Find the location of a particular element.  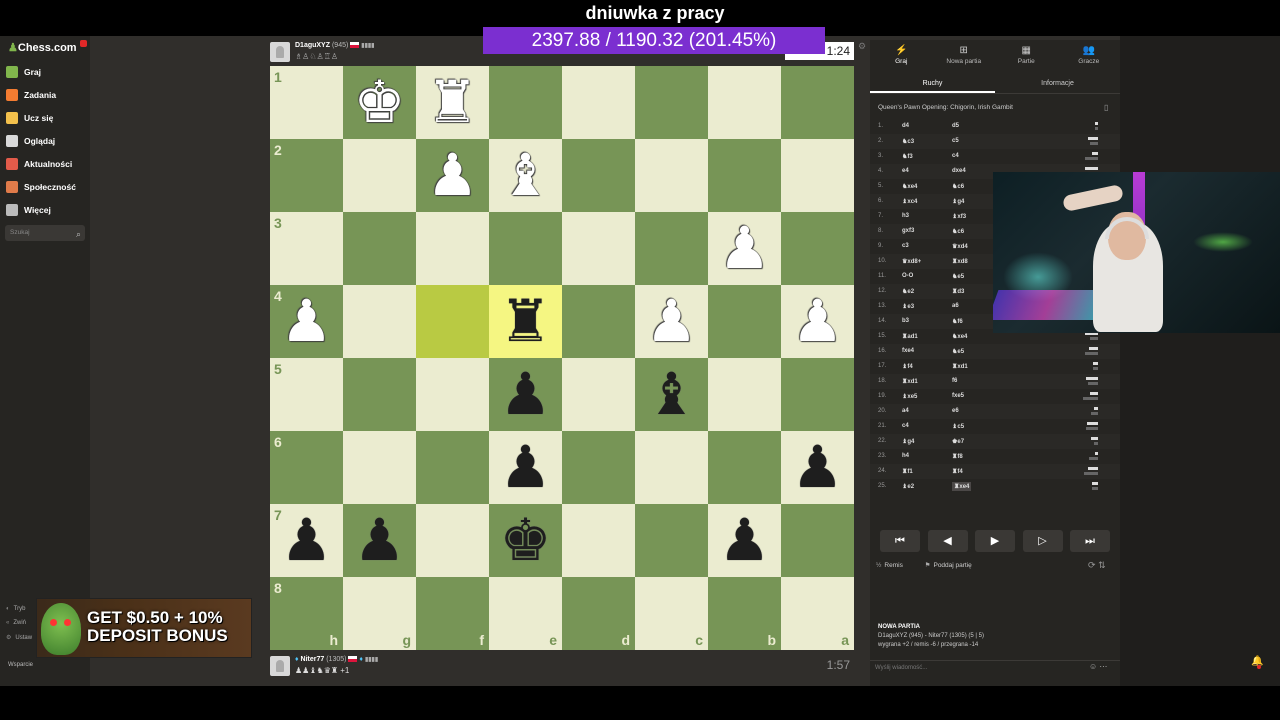

search-icon: ⌕ is located at coordinates (78, 234).